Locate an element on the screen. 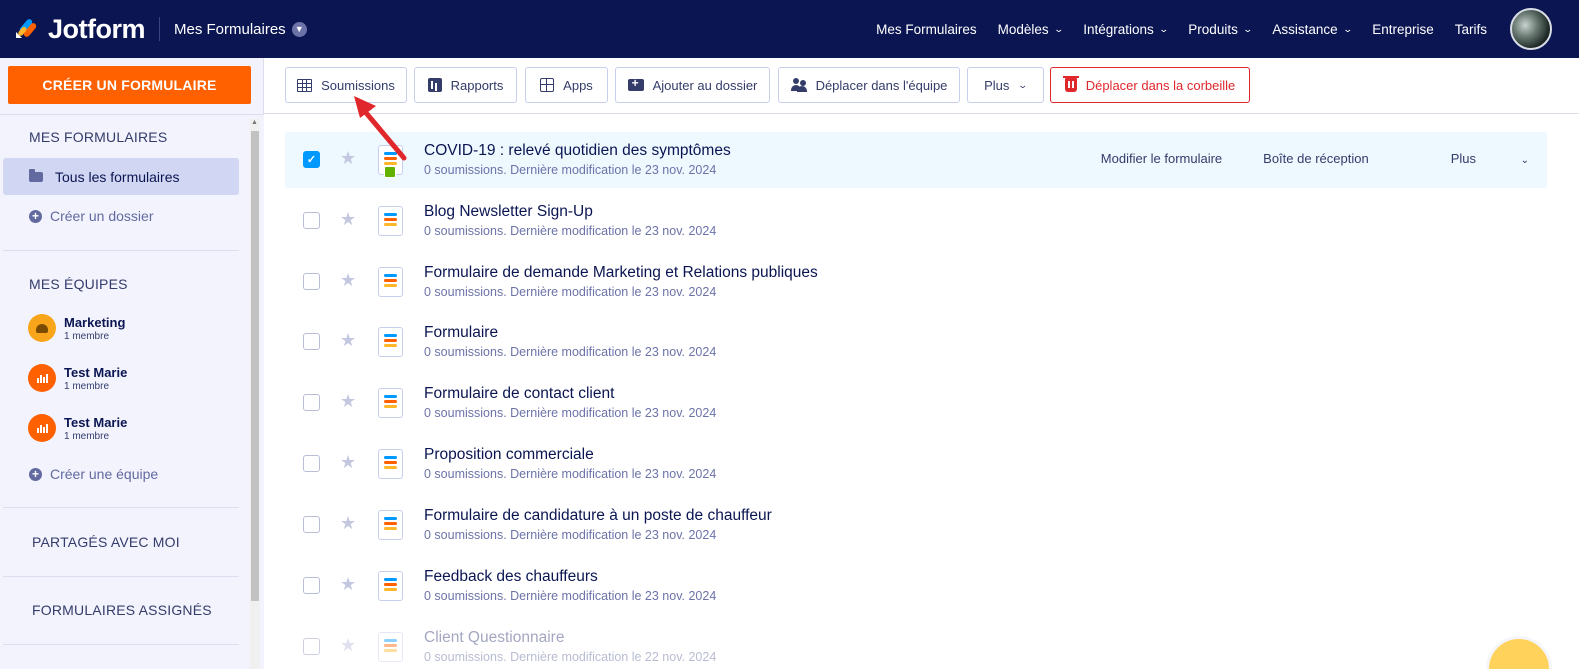 The height and width of the screenshot is (669, 1579). jotform-logo: Jotform is located at coordinates (80, 29).